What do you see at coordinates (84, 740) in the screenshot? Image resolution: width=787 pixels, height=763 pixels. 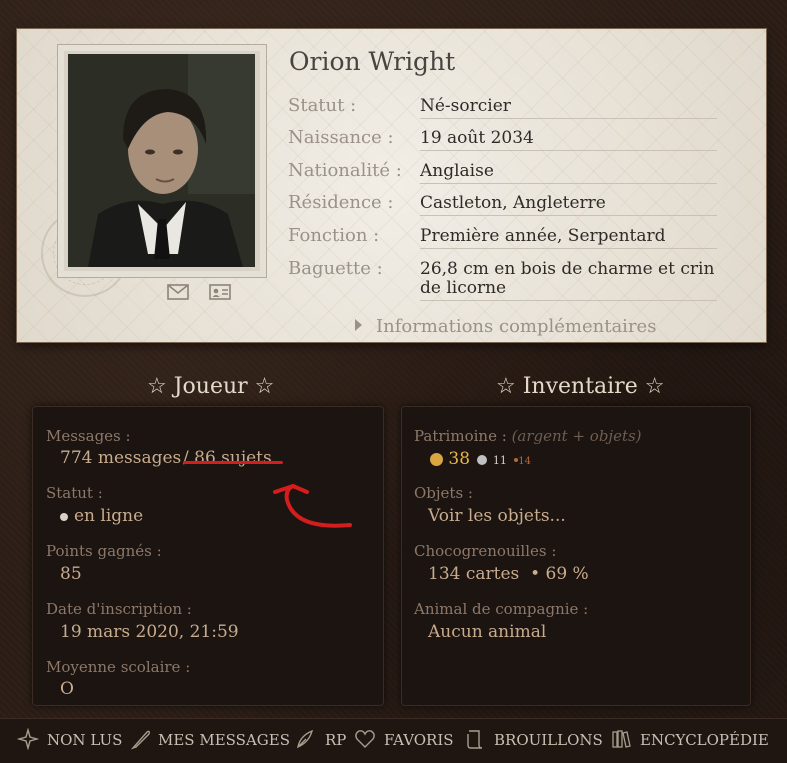 I see `nav-unread: NON LUS` at bounding box center [84, 740].